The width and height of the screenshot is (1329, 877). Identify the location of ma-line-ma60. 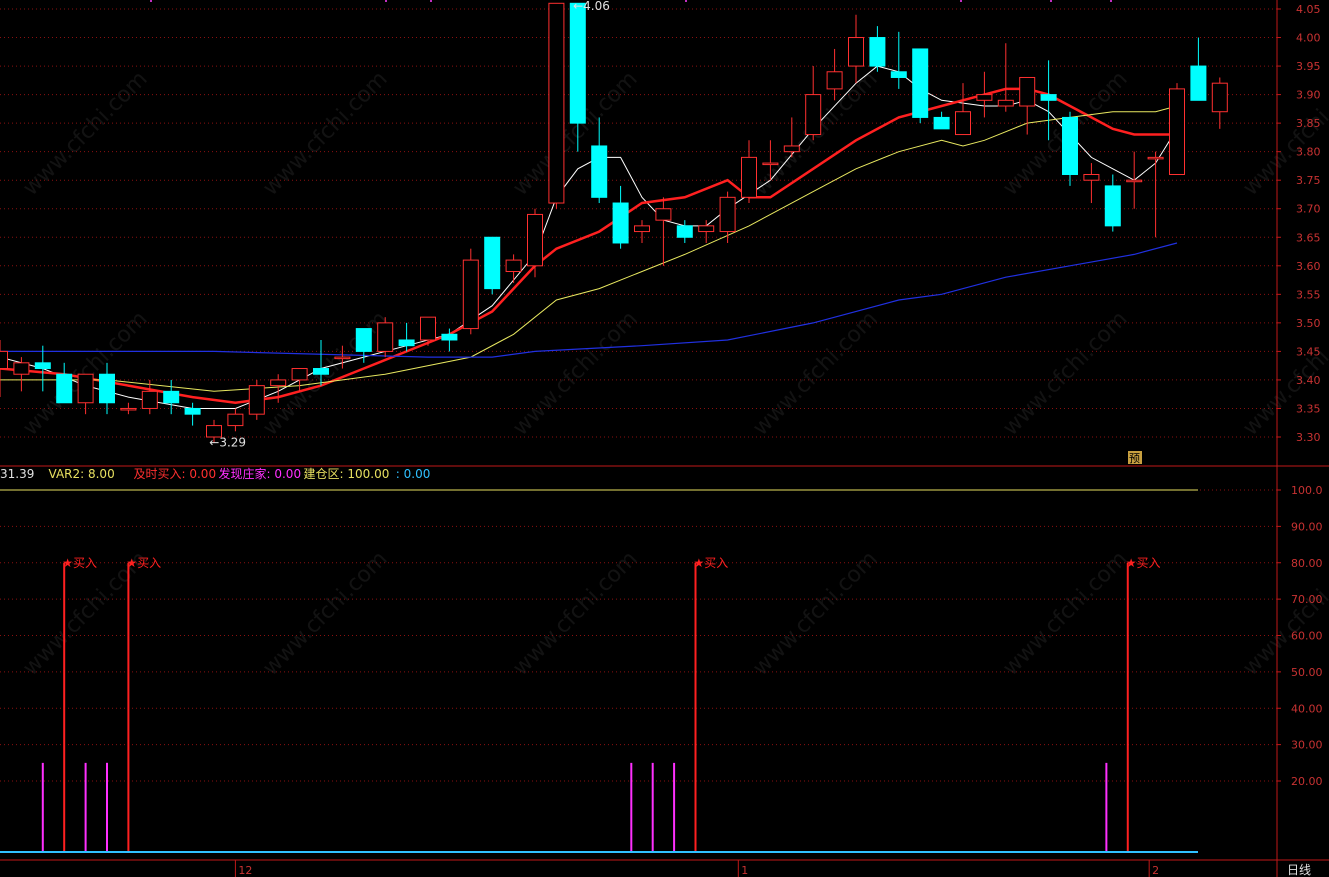
(589, 300).